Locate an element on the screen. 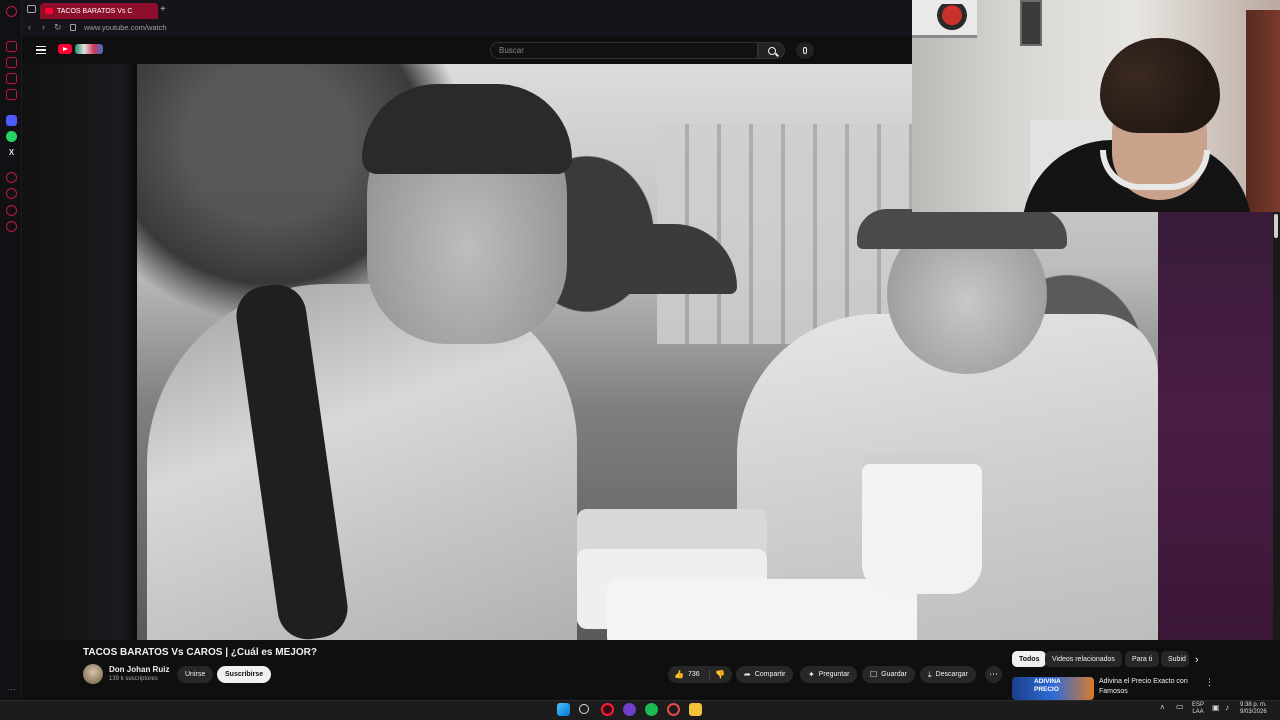  clock-date: 9/03/2026 is located at coordinates (1253, 712).